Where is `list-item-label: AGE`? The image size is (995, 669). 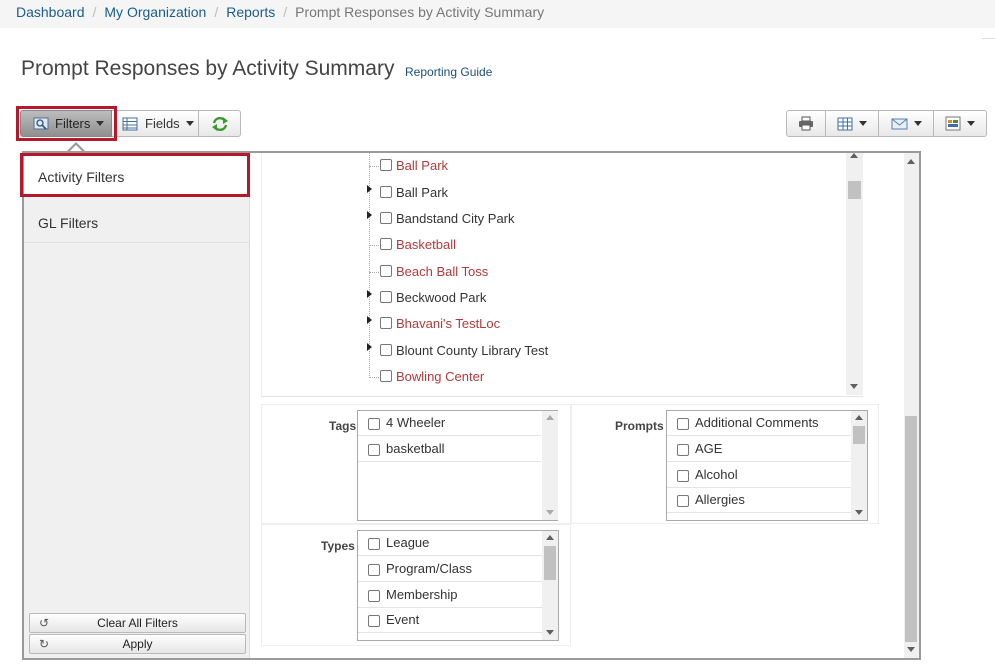 list-item-label: AGE is located at coordinates (709, 448).